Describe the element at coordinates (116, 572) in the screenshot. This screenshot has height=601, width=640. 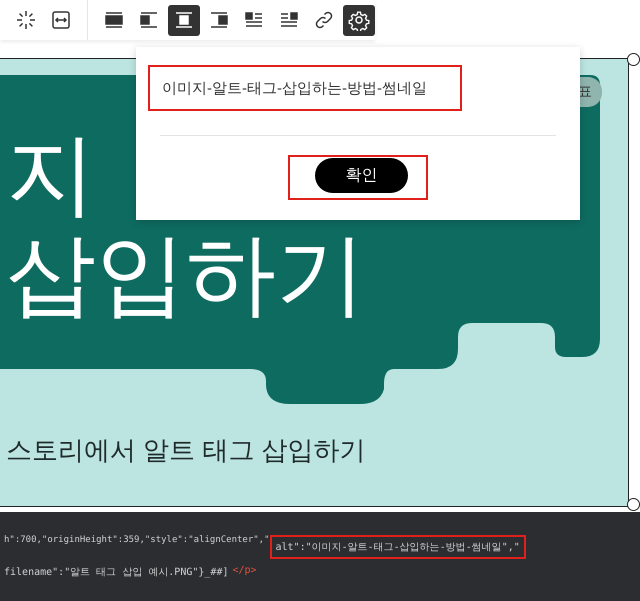
I see `code-text: filename":"알트 태그 삽입 예시.PNG"}_##]` at that location.